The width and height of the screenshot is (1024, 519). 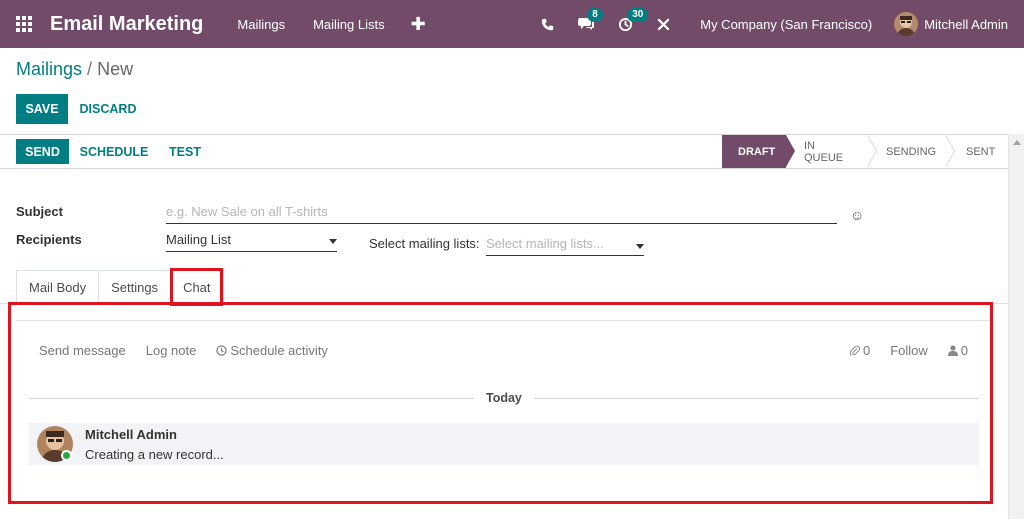 What do you see at coordinates (108, 109) in the screenshot?
I see `discard-button: DISCARD` at bounding box center [108, 109].